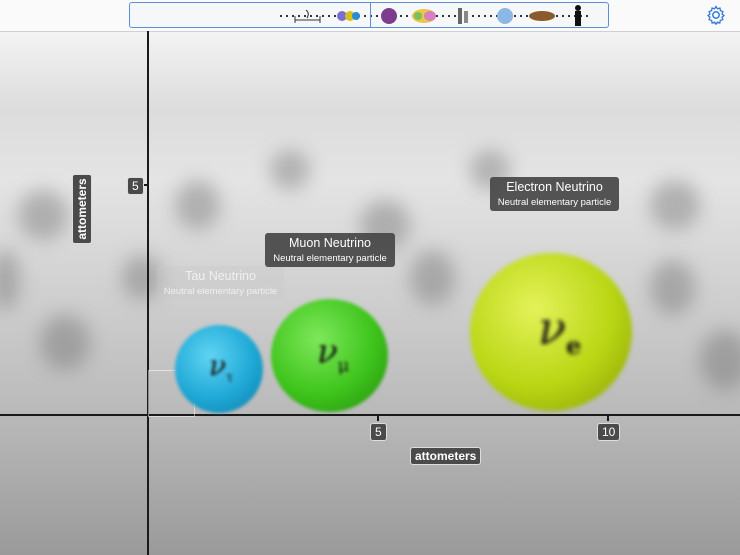 The width and height of the screenshot is (740, 555). I want to click on cell-icon, so click(424, 16).